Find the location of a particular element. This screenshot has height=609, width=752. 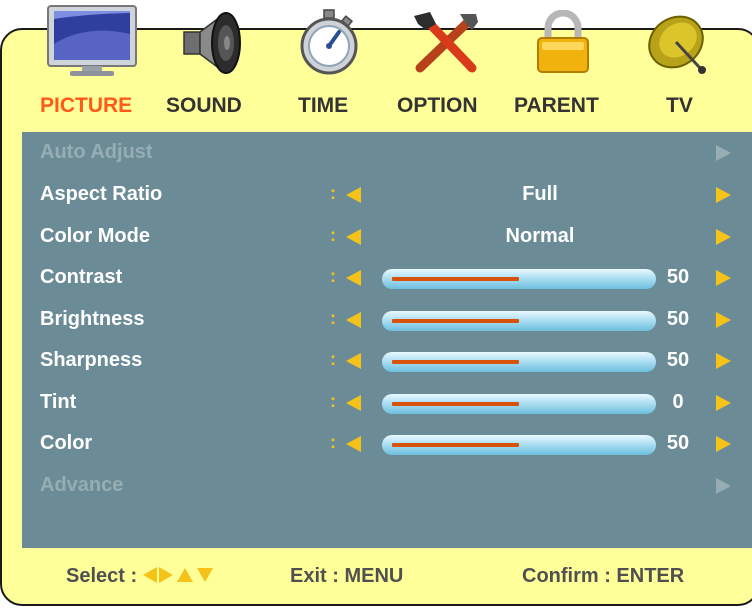

stopwatch-icon is located at coordinates (329, 44).